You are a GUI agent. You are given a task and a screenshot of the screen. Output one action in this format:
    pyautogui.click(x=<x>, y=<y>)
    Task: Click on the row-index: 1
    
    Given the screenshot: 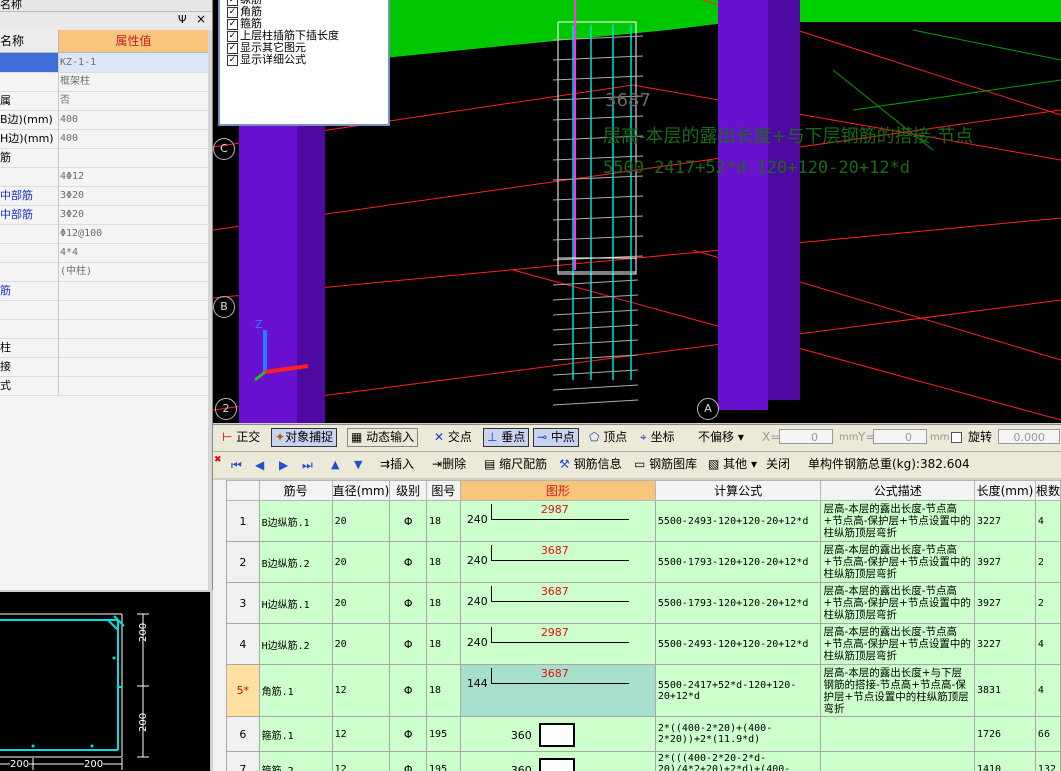 What is the action you would take?
    pyautogui.click(x=243, y=521)
    